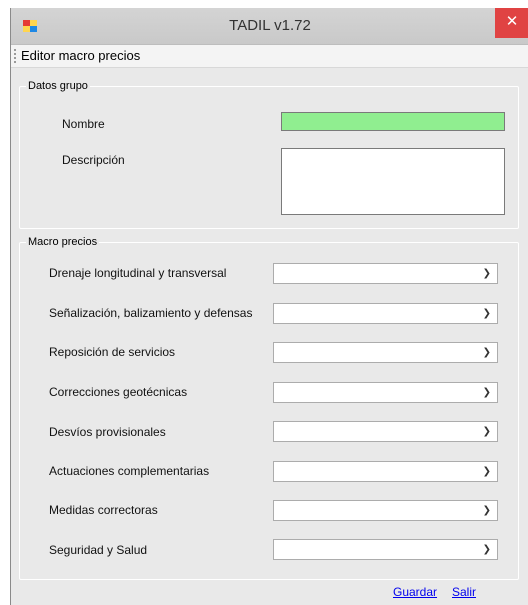 This screenshot has height=605, width=528. Describe the element at coordinates (393, 121) in the screenshot. I see `nombre-input` at that location.